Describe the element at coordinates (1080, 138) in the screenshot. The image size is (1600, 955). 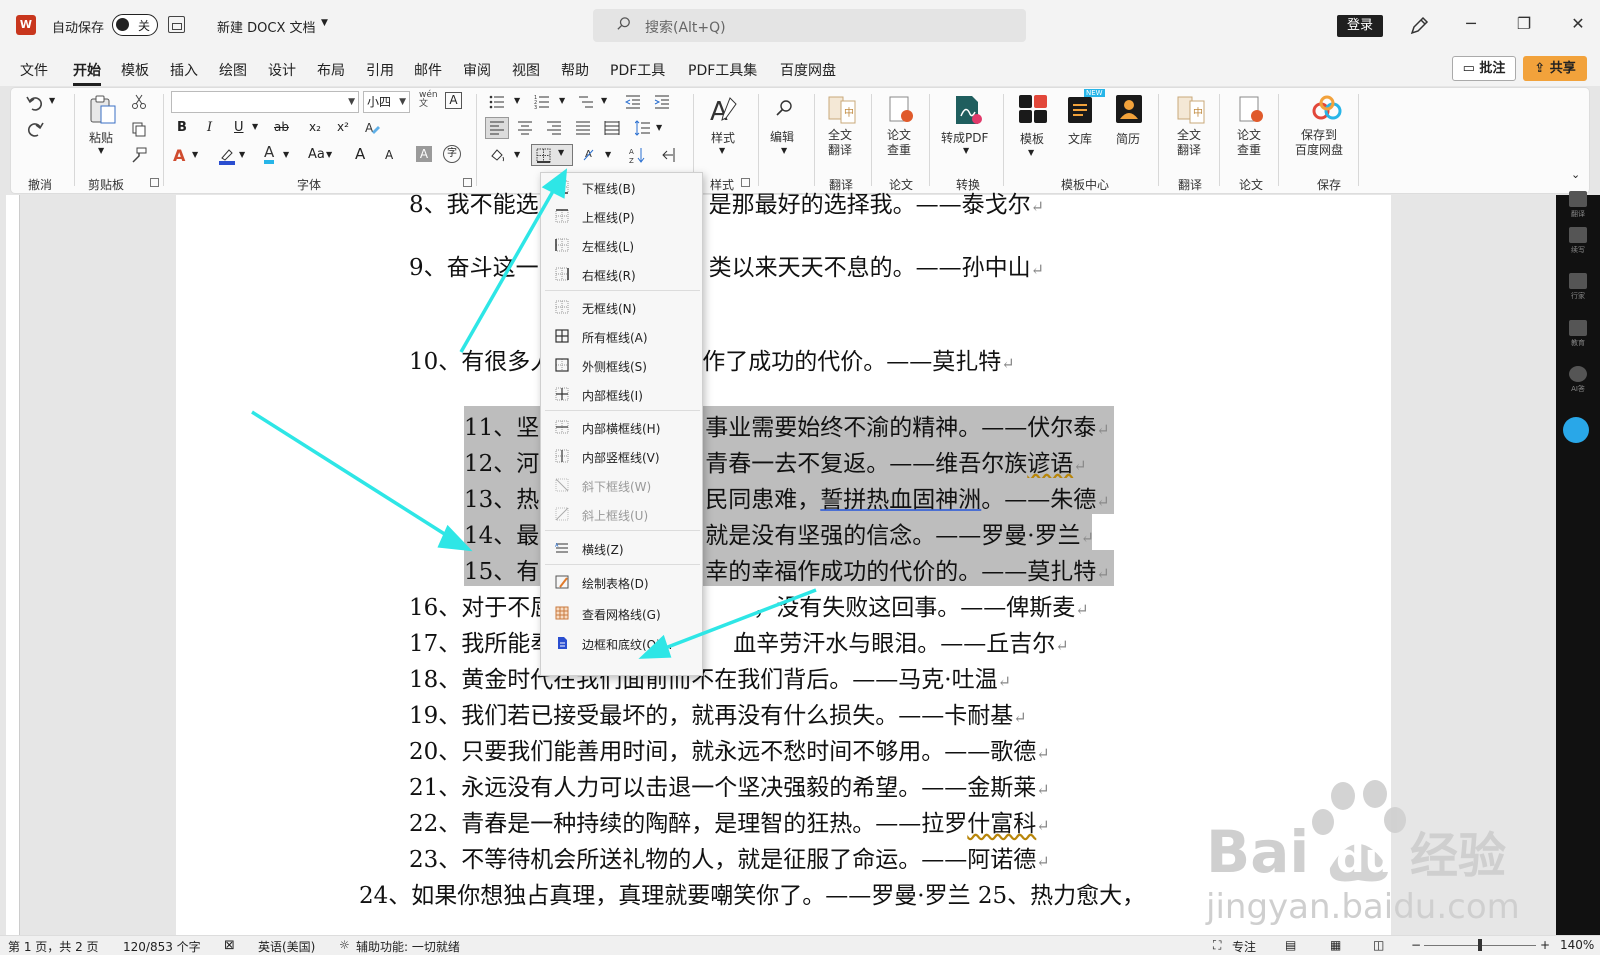
I see `library-label: 文库` at that location.